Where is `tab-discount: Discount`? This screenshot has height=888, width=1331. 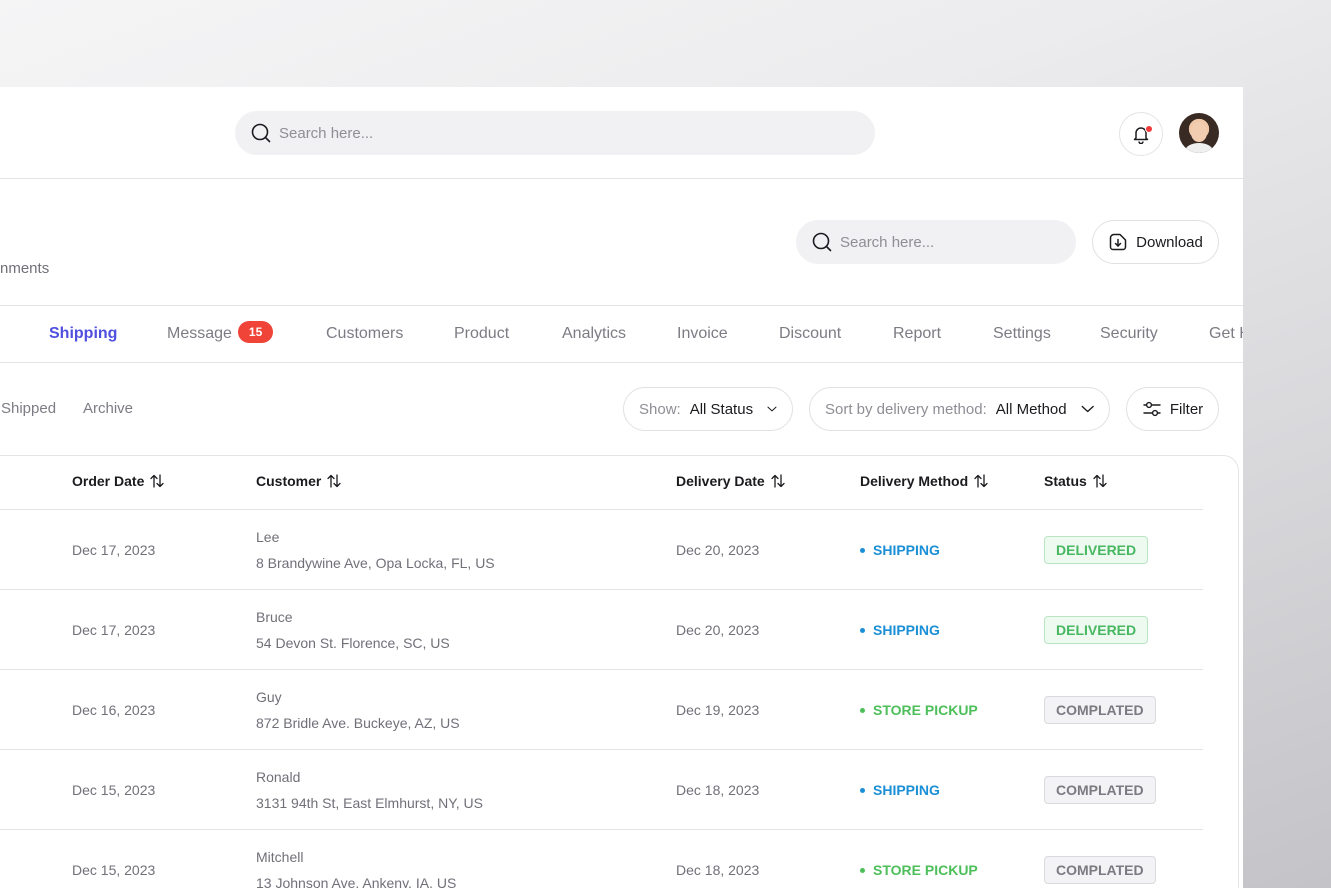 tab-discount: Discount is located at coordinates (810, 334).